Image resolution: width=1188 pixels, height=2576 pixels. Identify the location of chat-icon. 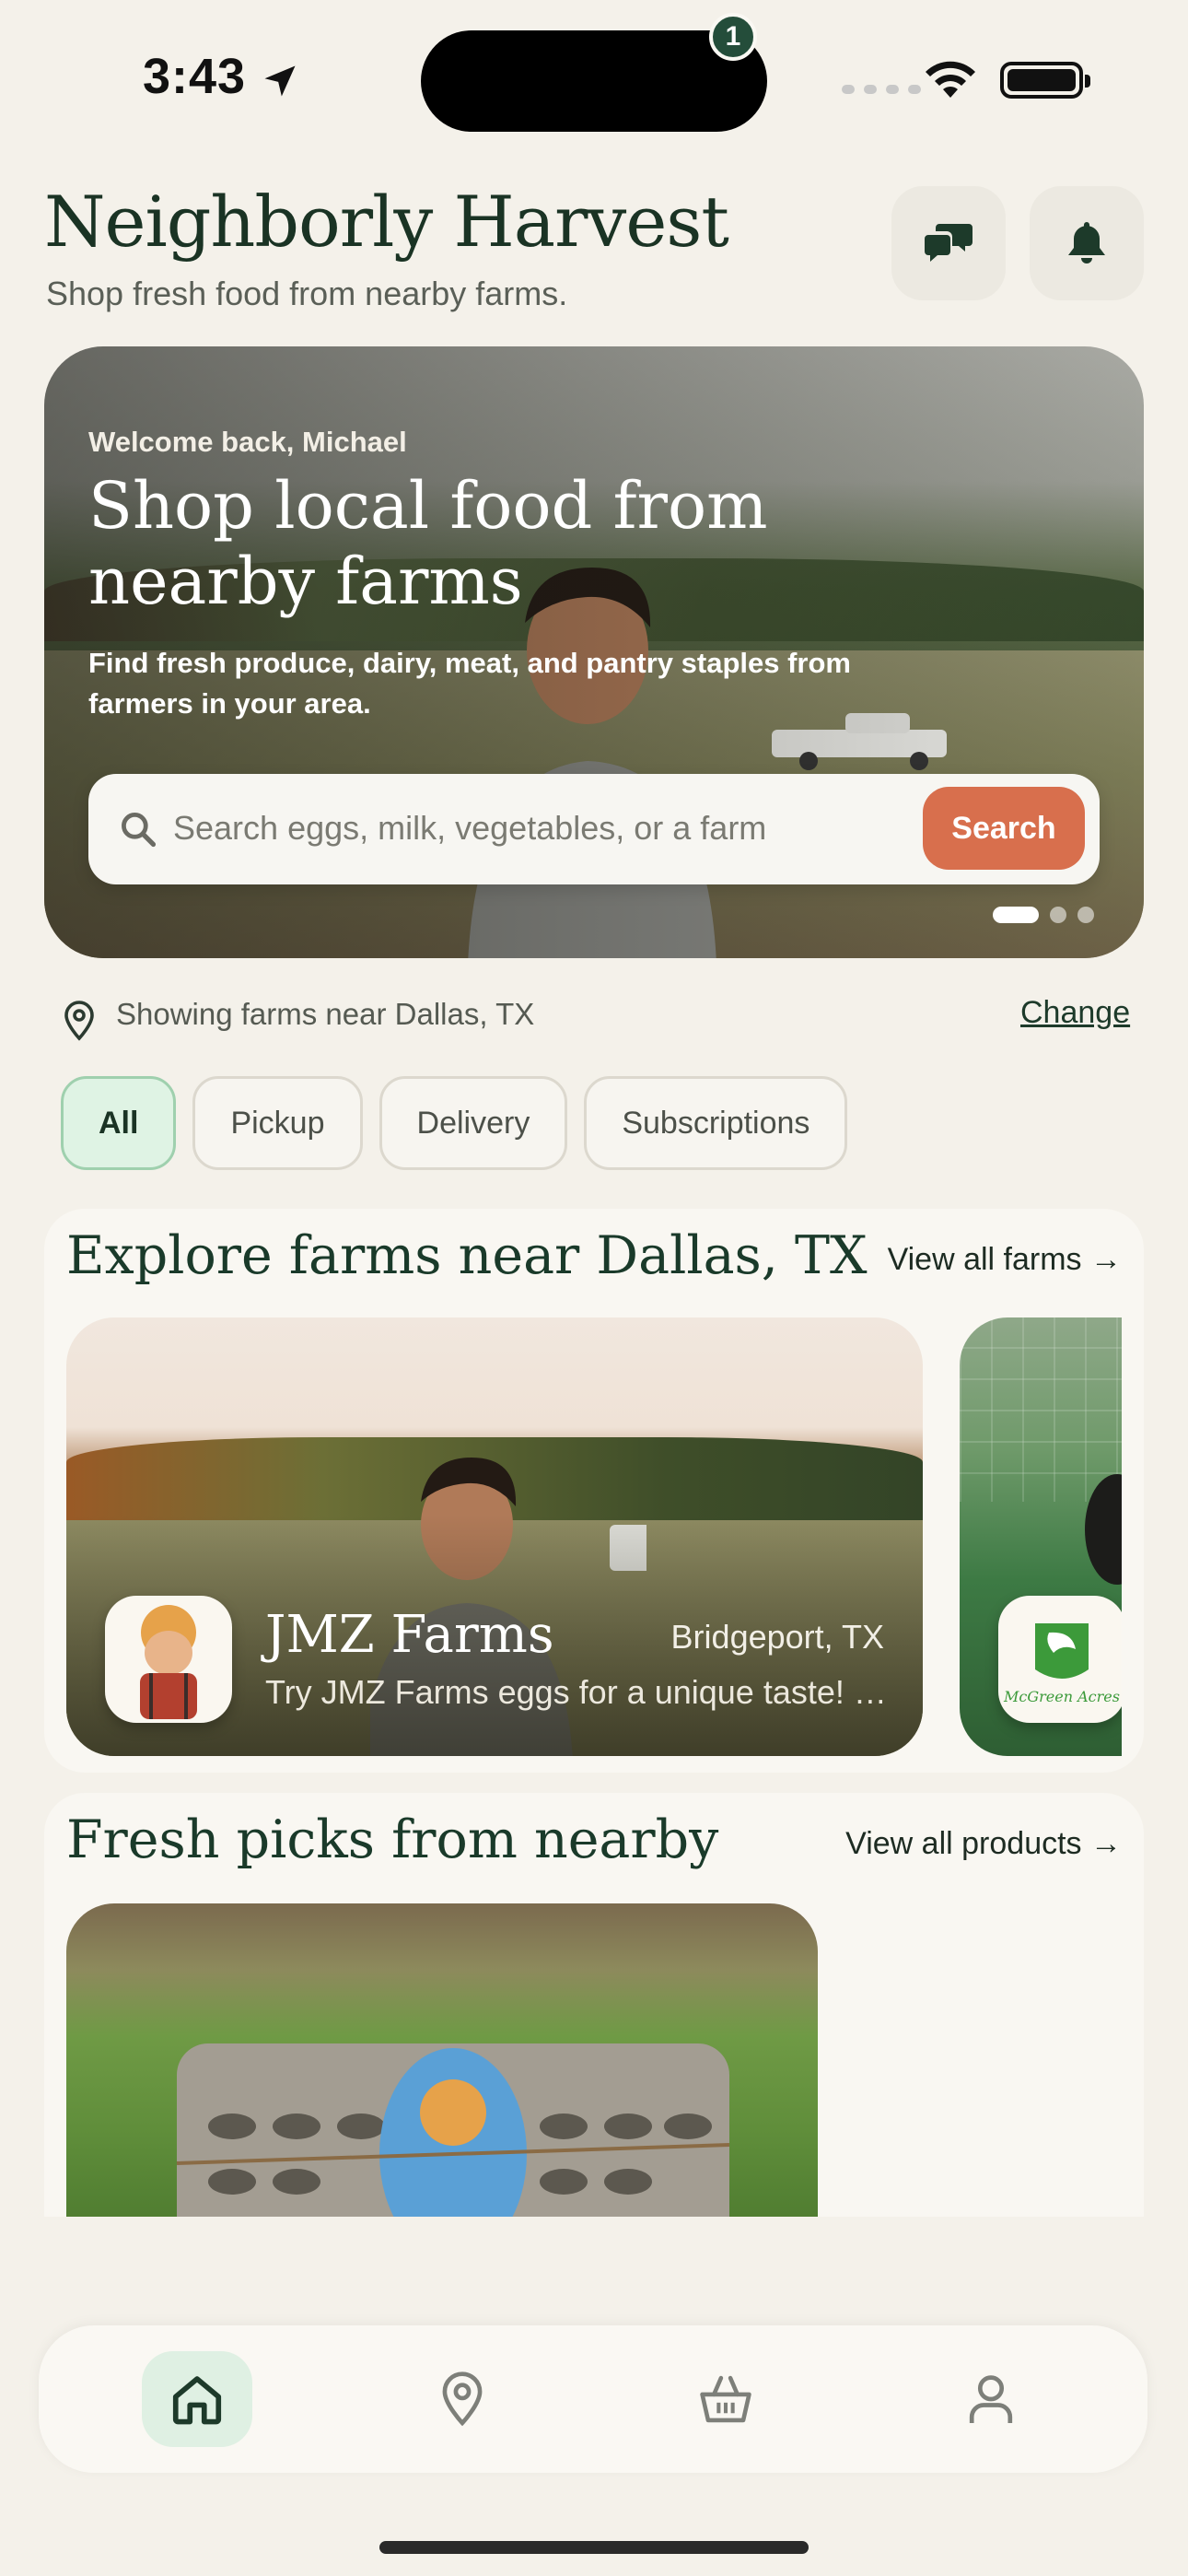
(949, 243).